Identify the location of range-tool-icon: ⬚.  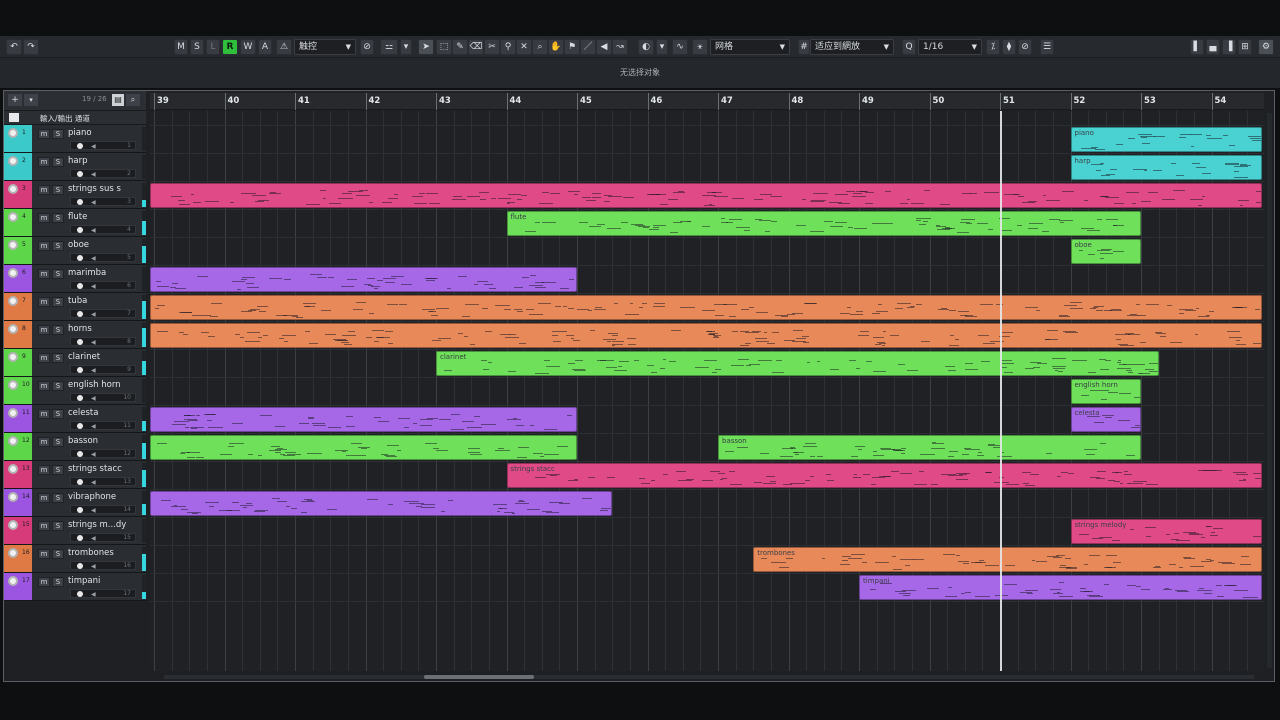
(444, 47).